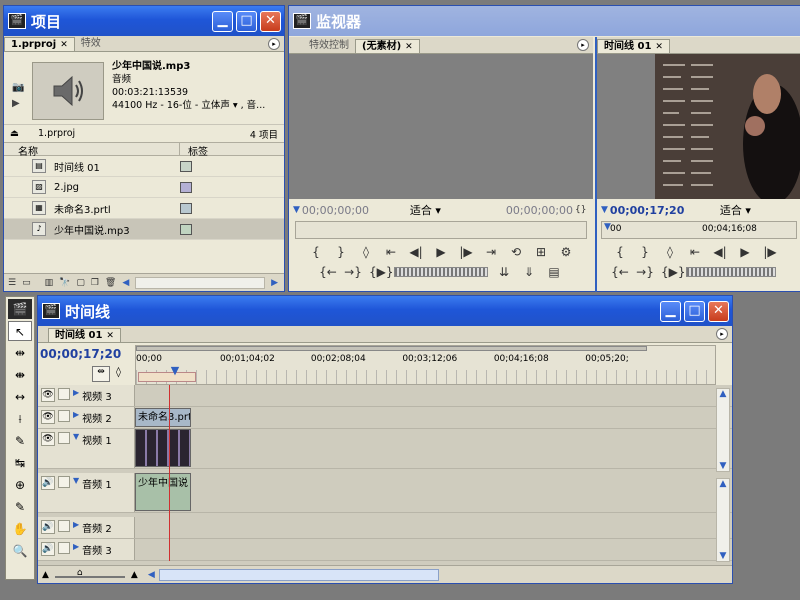 The image size is (800, 600). What do you see at coordinates (20, 485) in the screenshot?
I see `slide-icon: ⊕` at bounding box center [20, 485].